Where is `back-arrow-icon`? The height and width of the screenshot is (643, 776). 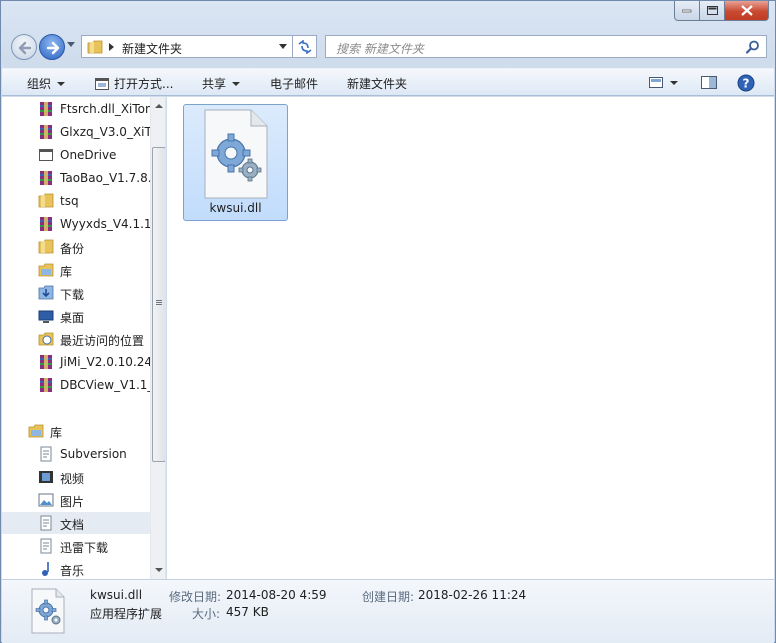 back-arrow-icon is located at coordinates (25, 48).